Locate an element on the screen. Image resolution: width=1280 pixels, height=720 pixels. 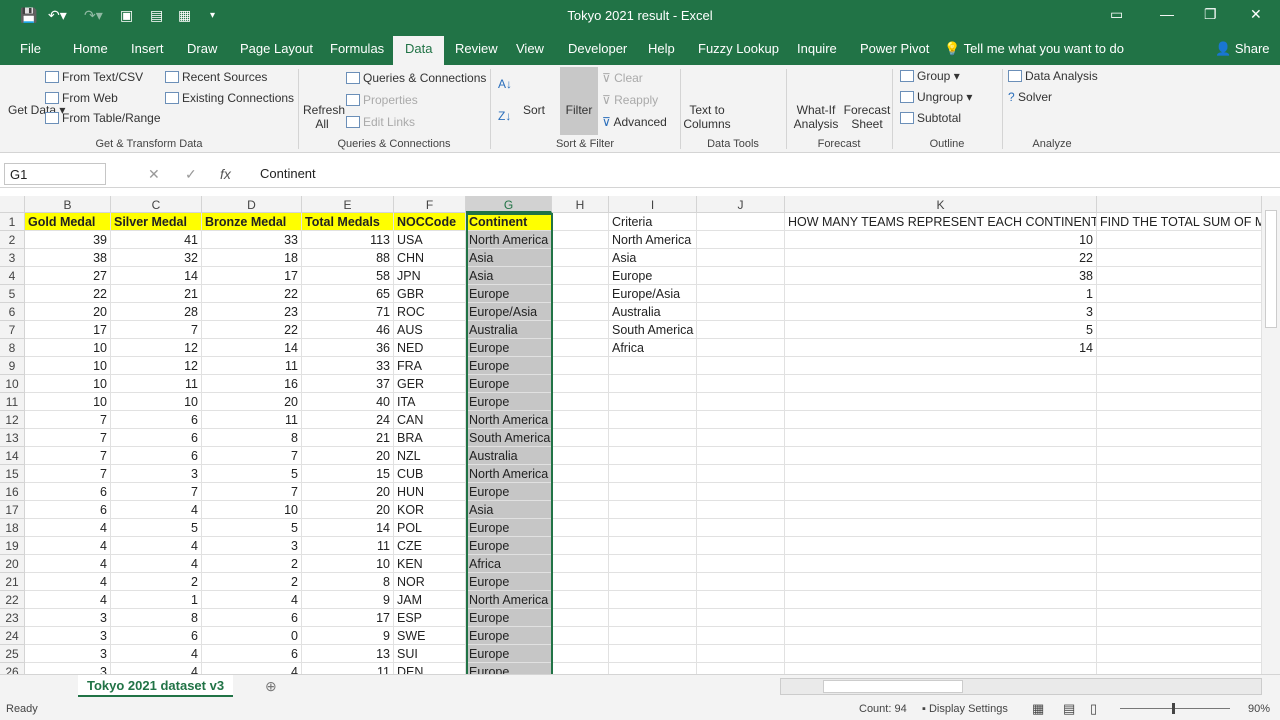
cell: SUI is located at coordinates (430, 654).